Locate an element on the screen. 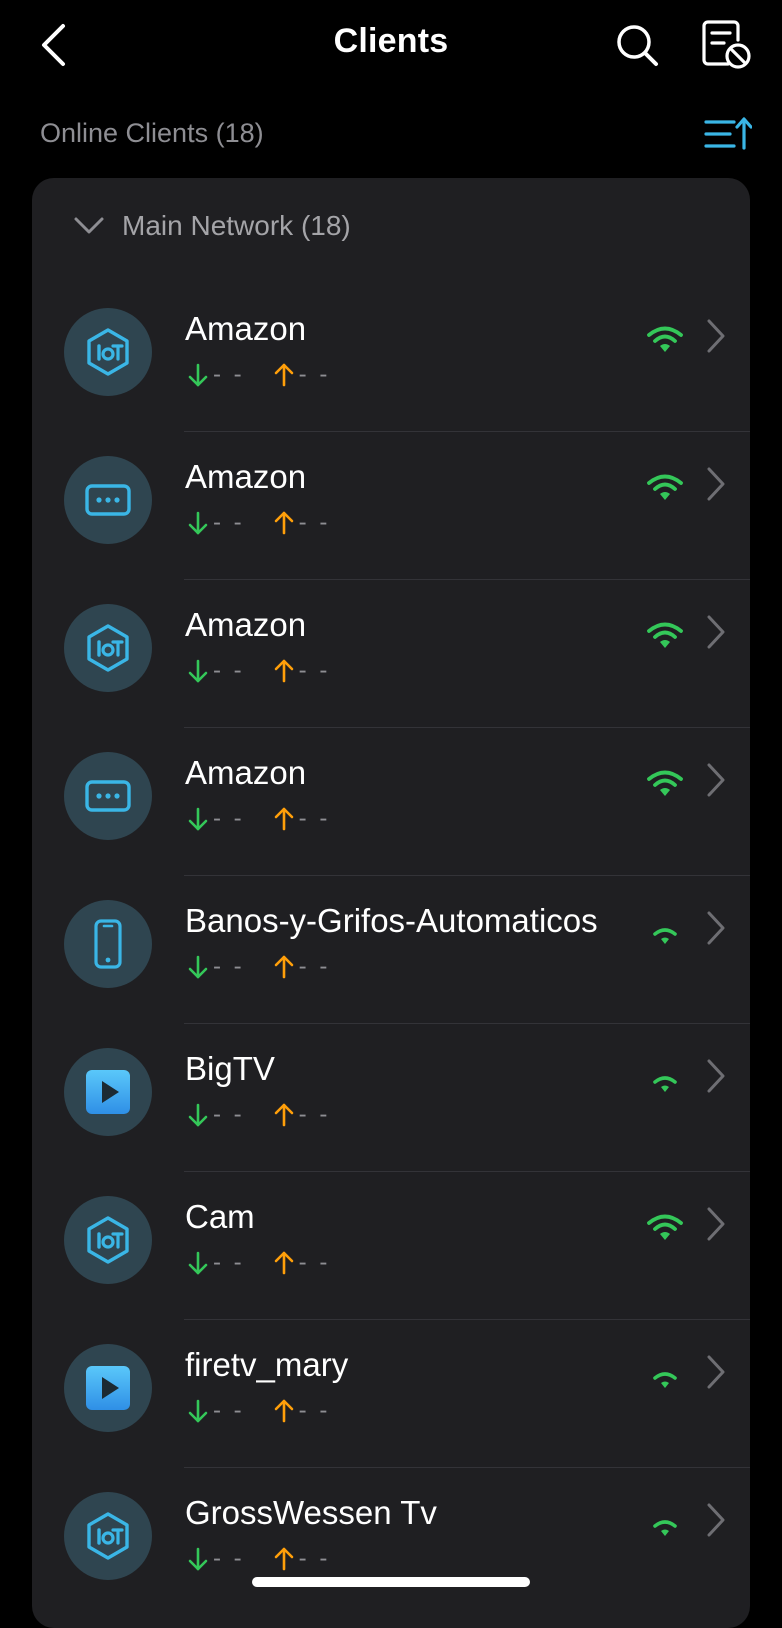 This screenshot has height=1628, width=782. phone-icon is located at coordinates (108, 944).